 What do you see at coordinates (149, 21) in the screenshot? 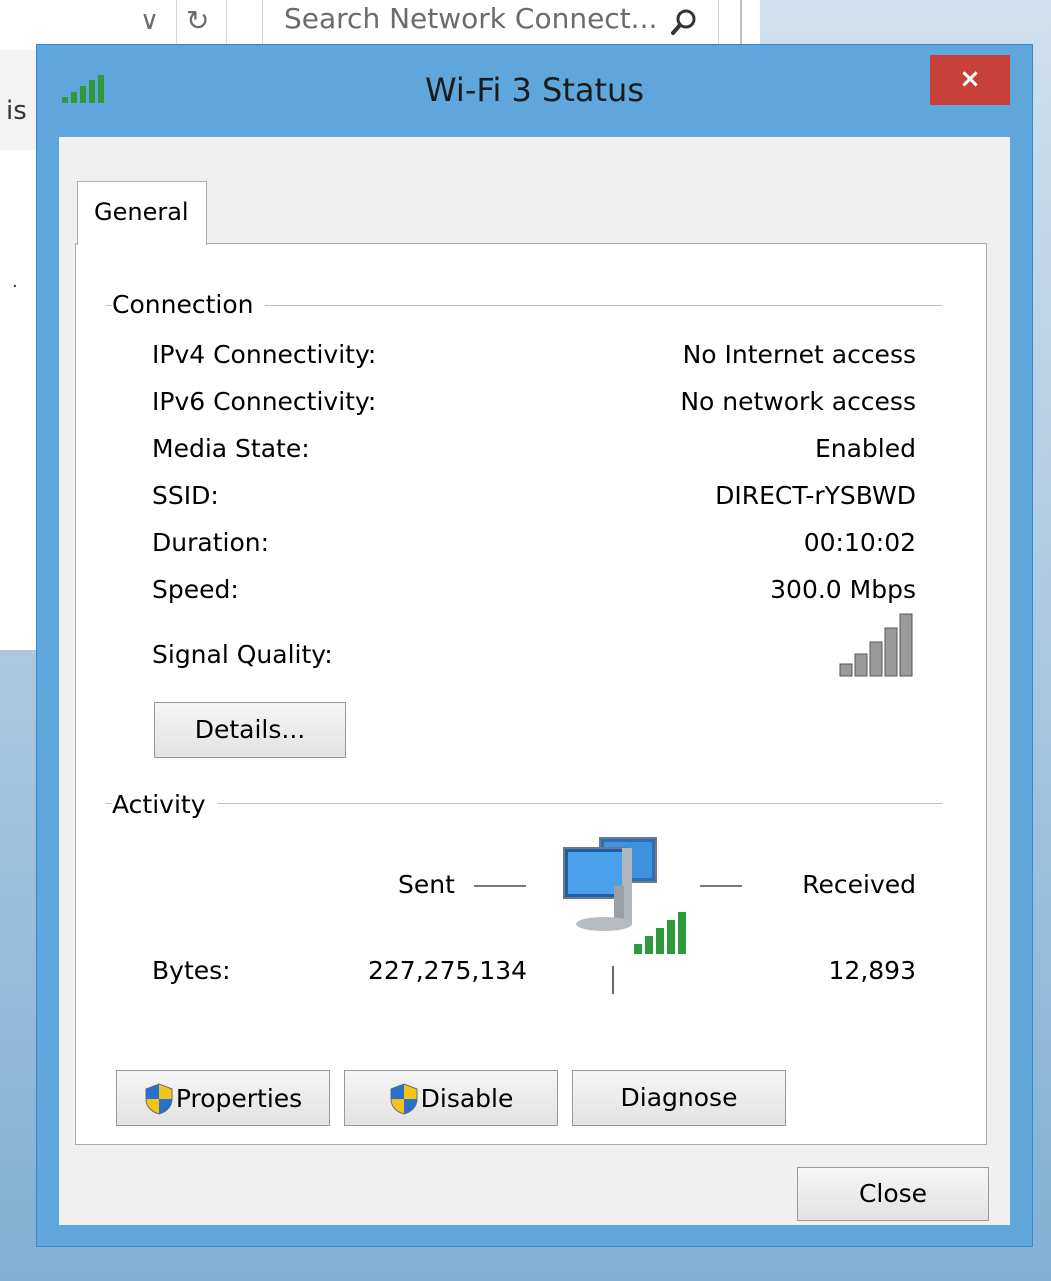
I see `chevron-down-icon: ∨` at bounding box center [149, 21].